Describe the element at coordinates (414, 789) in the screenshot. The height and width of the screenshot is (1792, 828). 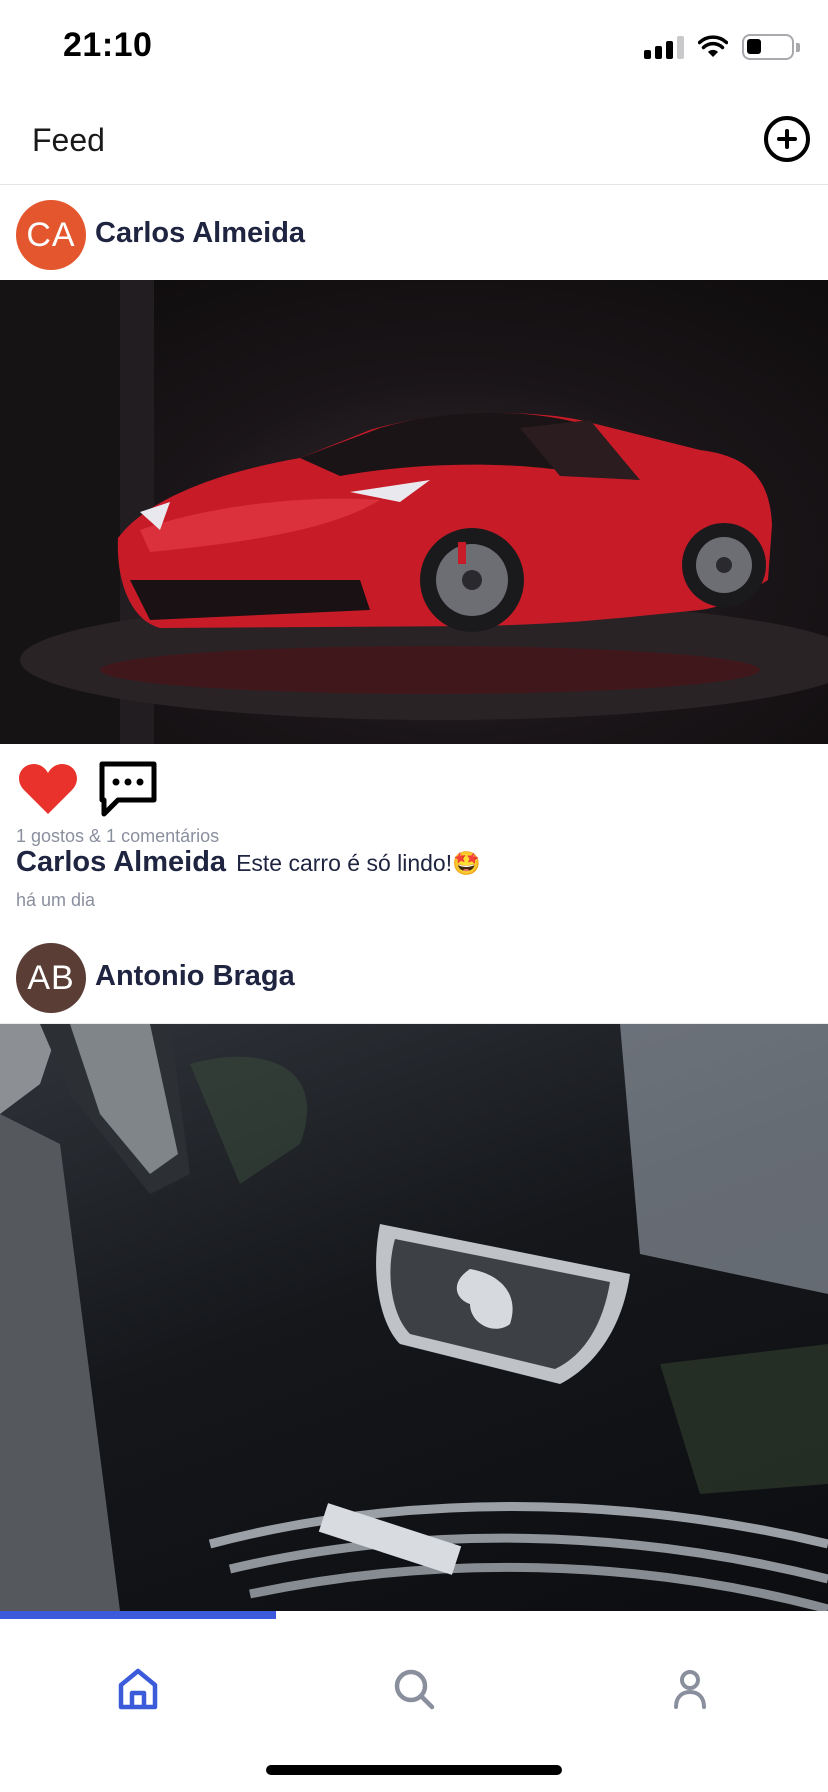
I see `post-actions` at that location.